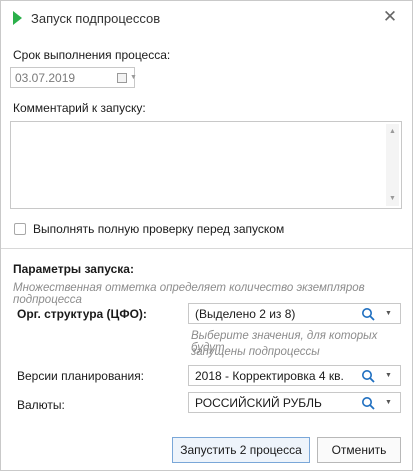 Image resolution: width=413 pixels, height=471 pixels. I want to click on full-check-label: Выполнять полную проверку перед запуском, so click(158, 229).